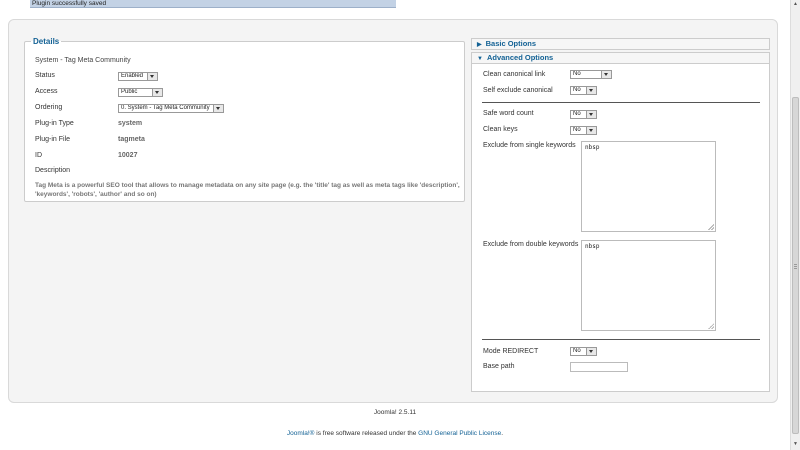 Image resolution: width=800 pixels, height=450 pixels. I want to click on self-exclude-value: No, so click(577, 90).